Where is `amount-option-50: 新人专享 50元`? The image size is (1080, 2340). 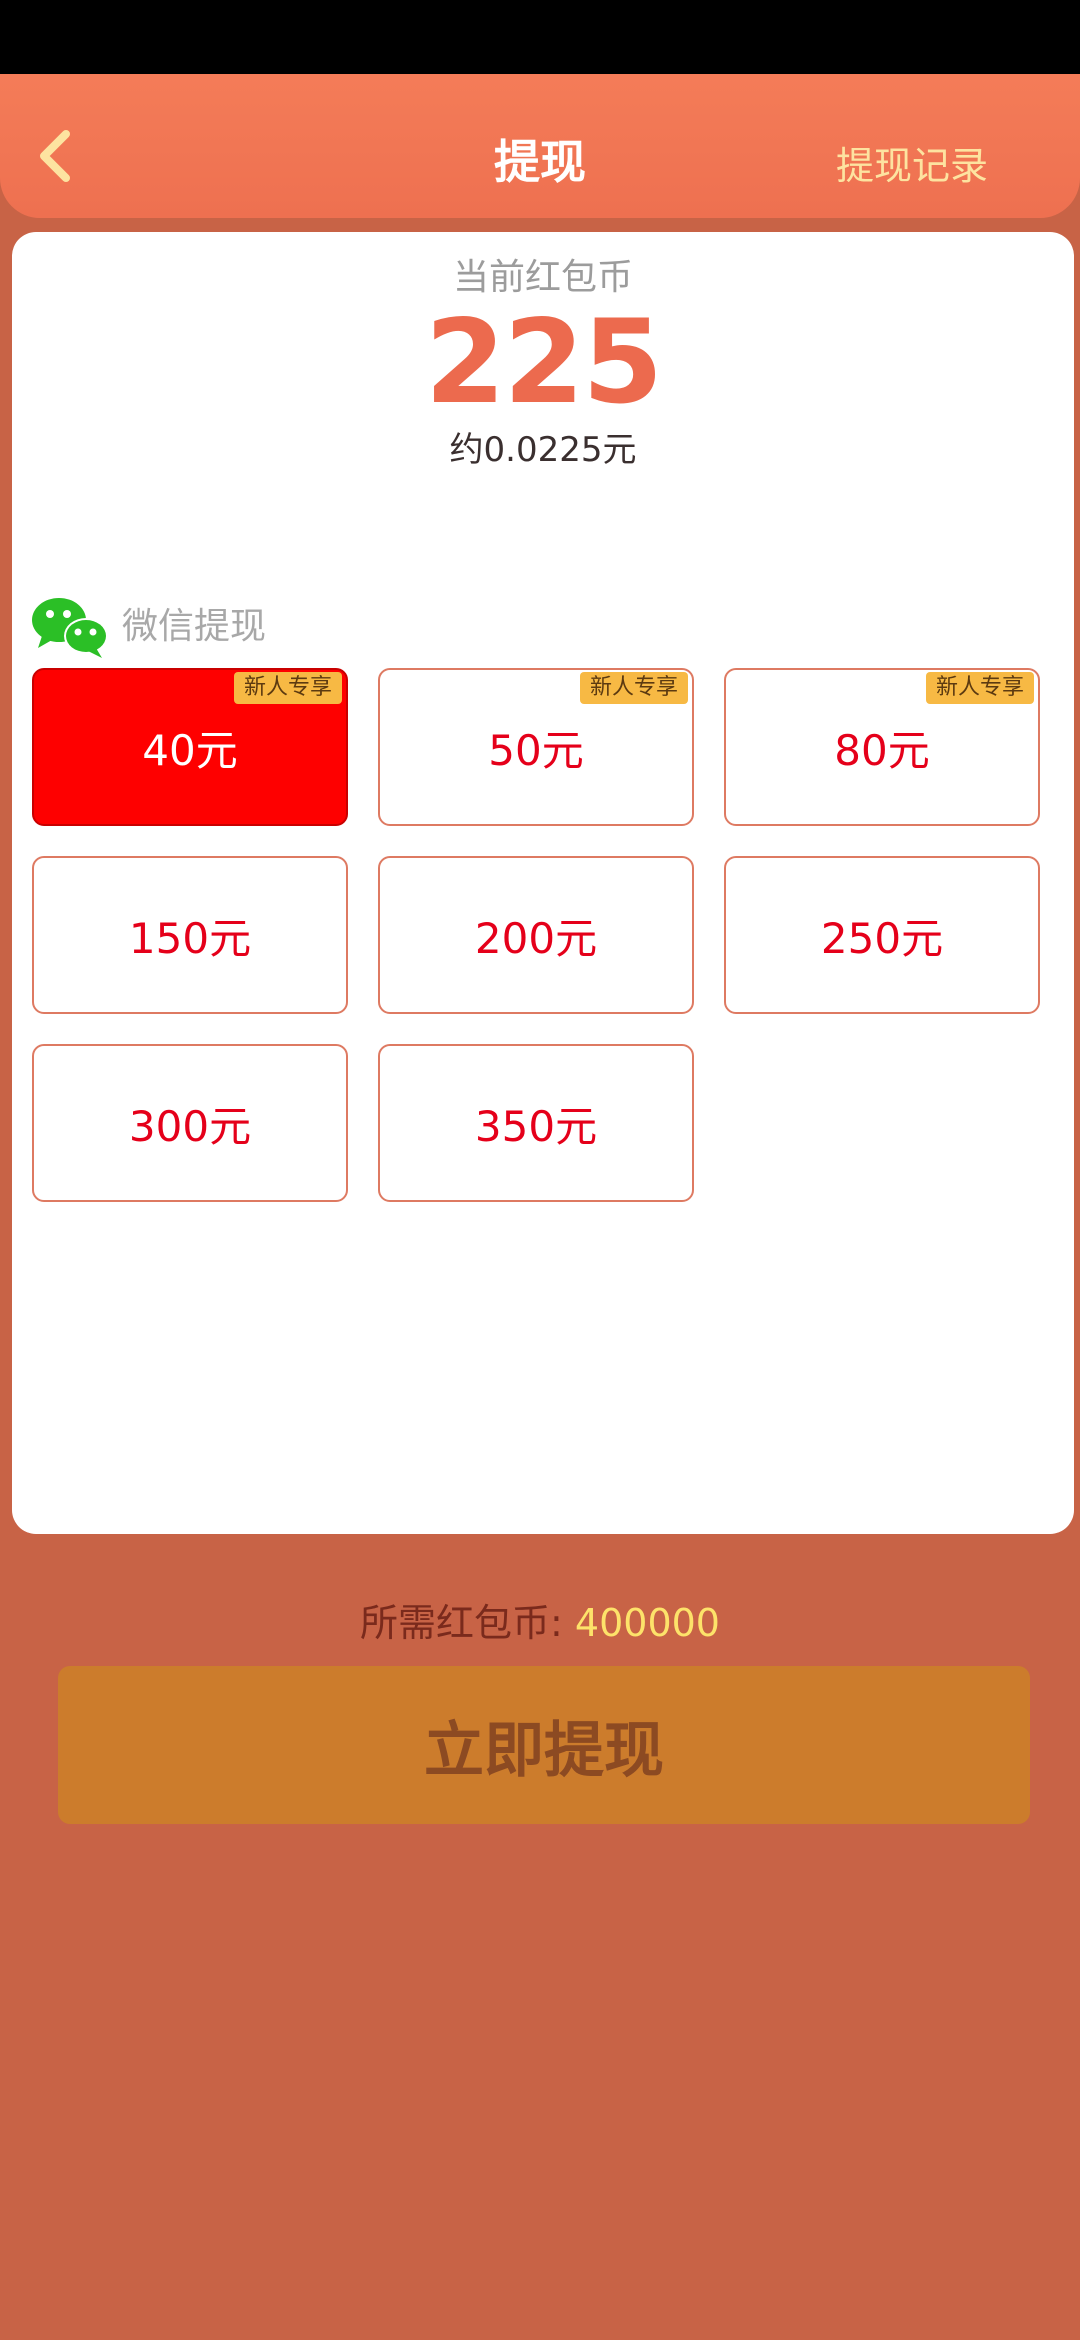 amount-option-50: 新人专享 50元 is located at coordinates (536, 747).